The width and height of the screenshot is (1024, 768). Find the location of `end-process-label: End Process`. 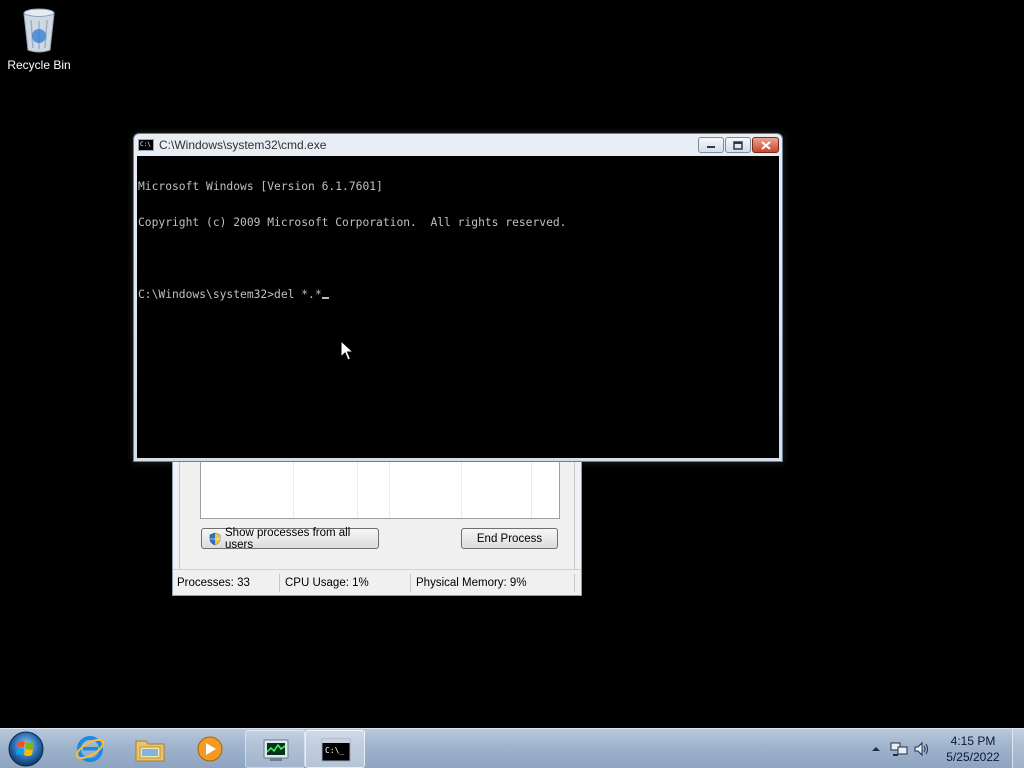

end-process-label: End Process is located at coordinates (509, 538).